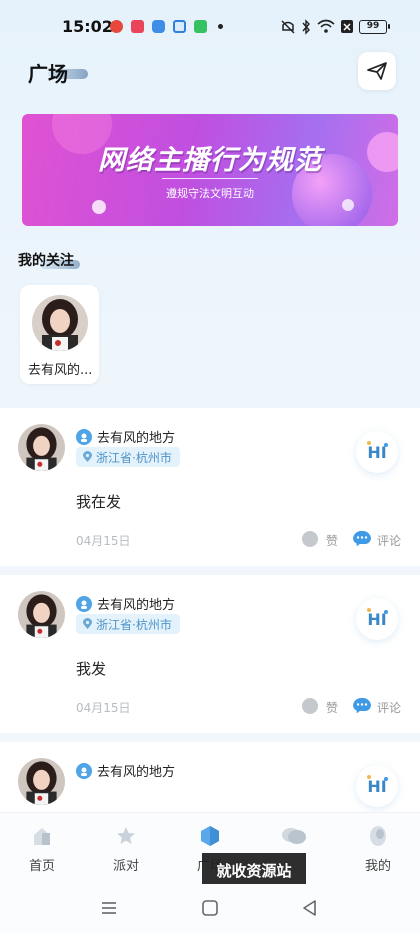 The width and height of the screenshot is (420, 933). What do you see at coordinates (99, 207) in the screenshot?
I see `banner-decoration` at bounding box center [99, 207].